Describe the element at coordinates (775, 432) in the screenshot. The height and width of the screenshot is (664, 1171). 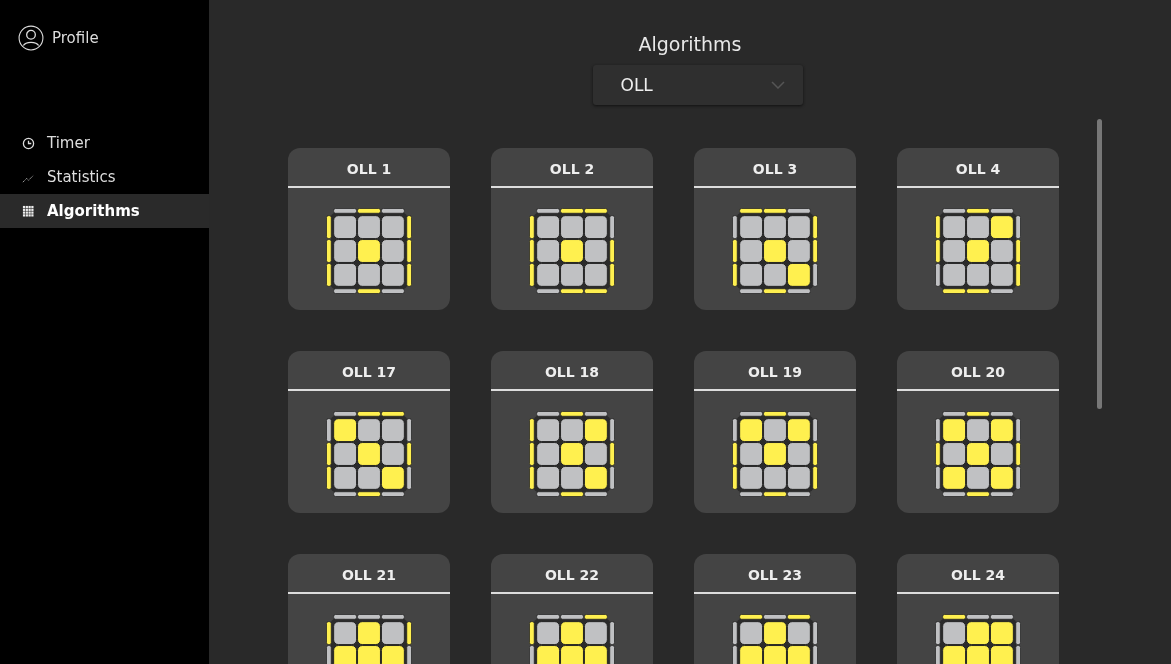
I see `algorithm-card: OLL 19` at that location.